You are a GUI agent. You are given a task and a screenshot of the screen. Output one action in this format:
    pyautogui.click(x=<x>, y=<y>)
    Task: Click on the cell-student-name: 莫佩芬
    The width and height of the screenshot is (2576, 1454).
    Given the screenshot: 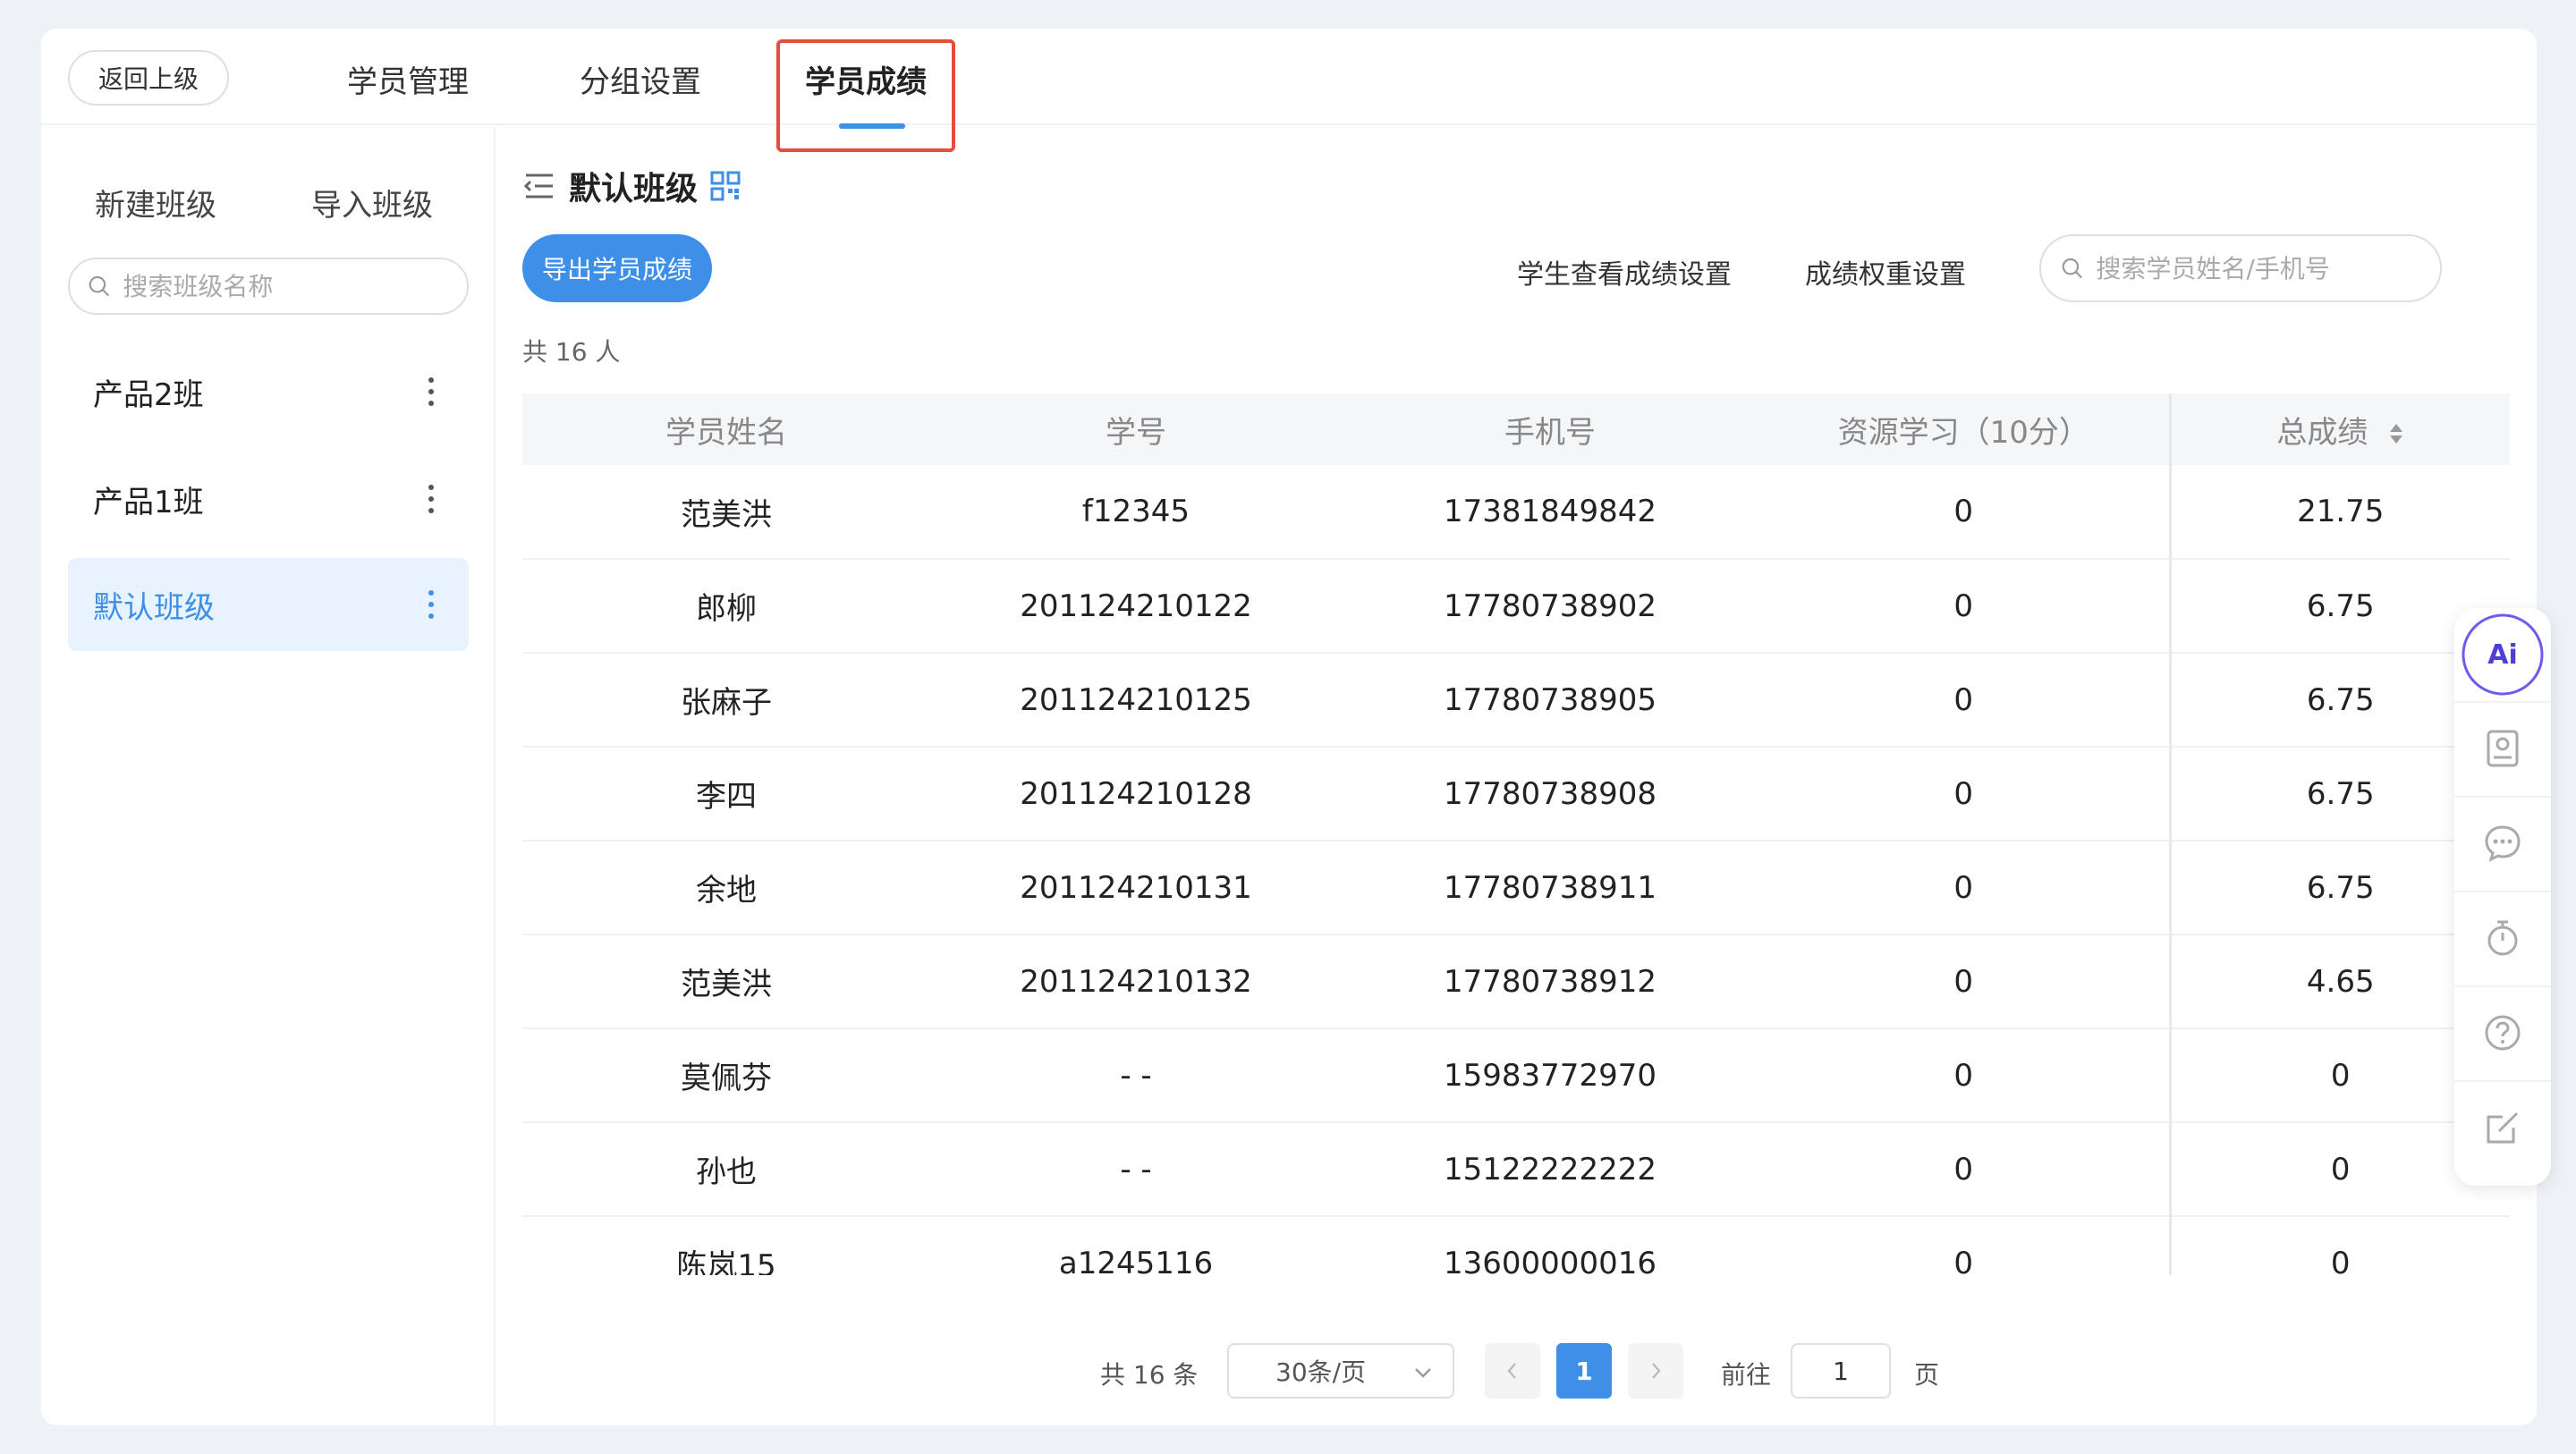 What is the action you would take?
    pyautogui.click(x=726, y=1075)
    